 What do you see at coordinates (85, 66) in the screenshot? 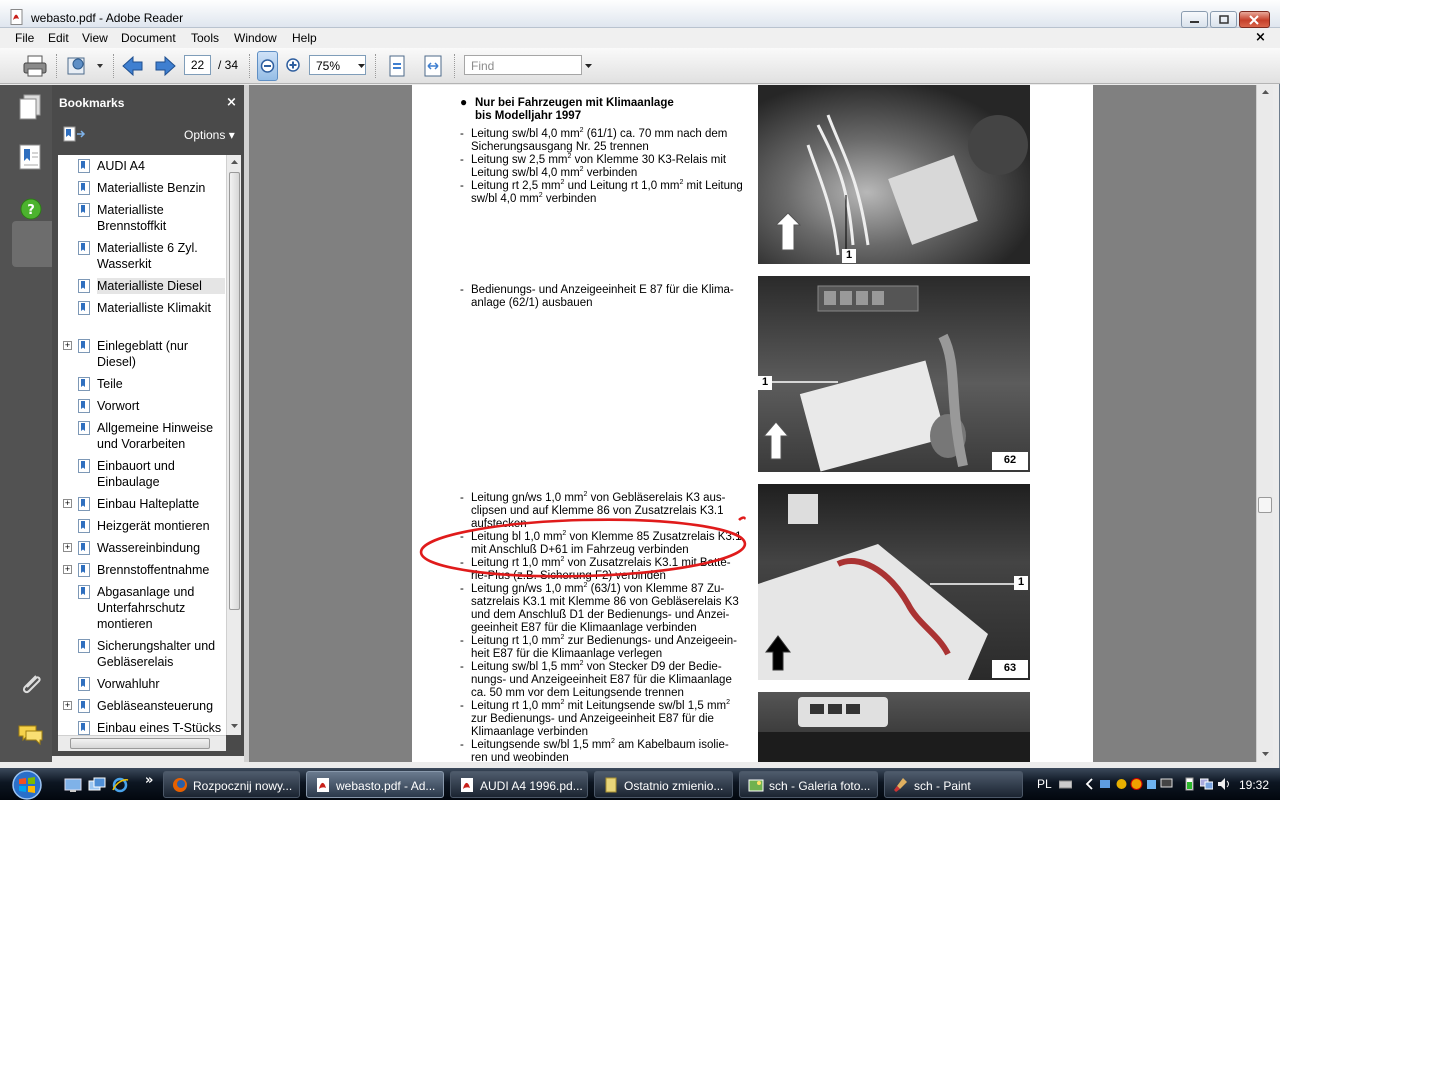
I see `markup-tools-icon` at bounding box center [85, 66].